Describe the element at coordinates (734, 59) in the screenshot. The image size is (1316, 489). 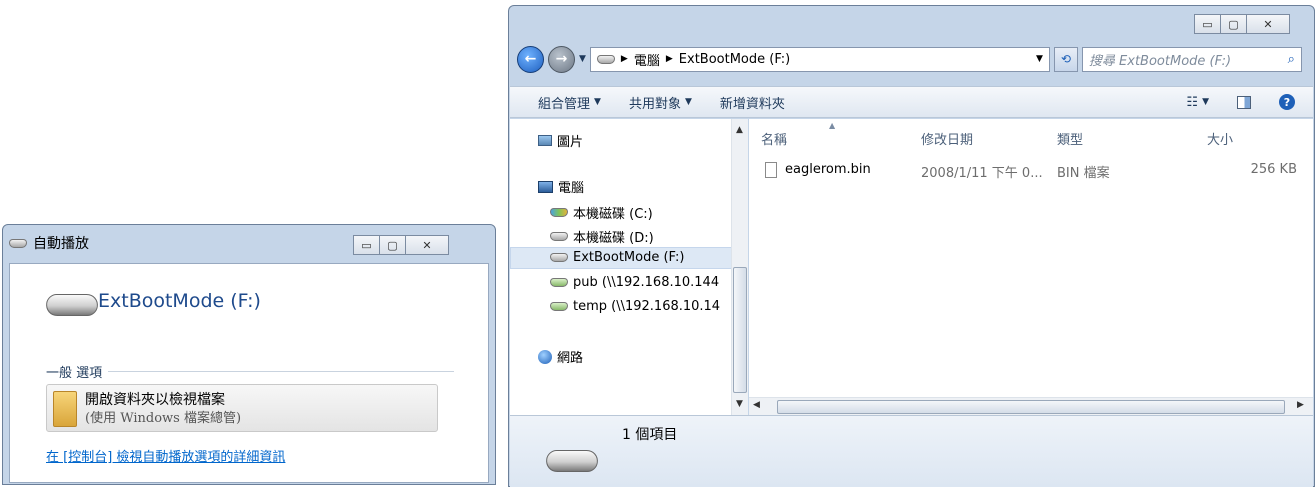
I see `breadcrumb-drive: ExtBootMode (F:)` at that location.